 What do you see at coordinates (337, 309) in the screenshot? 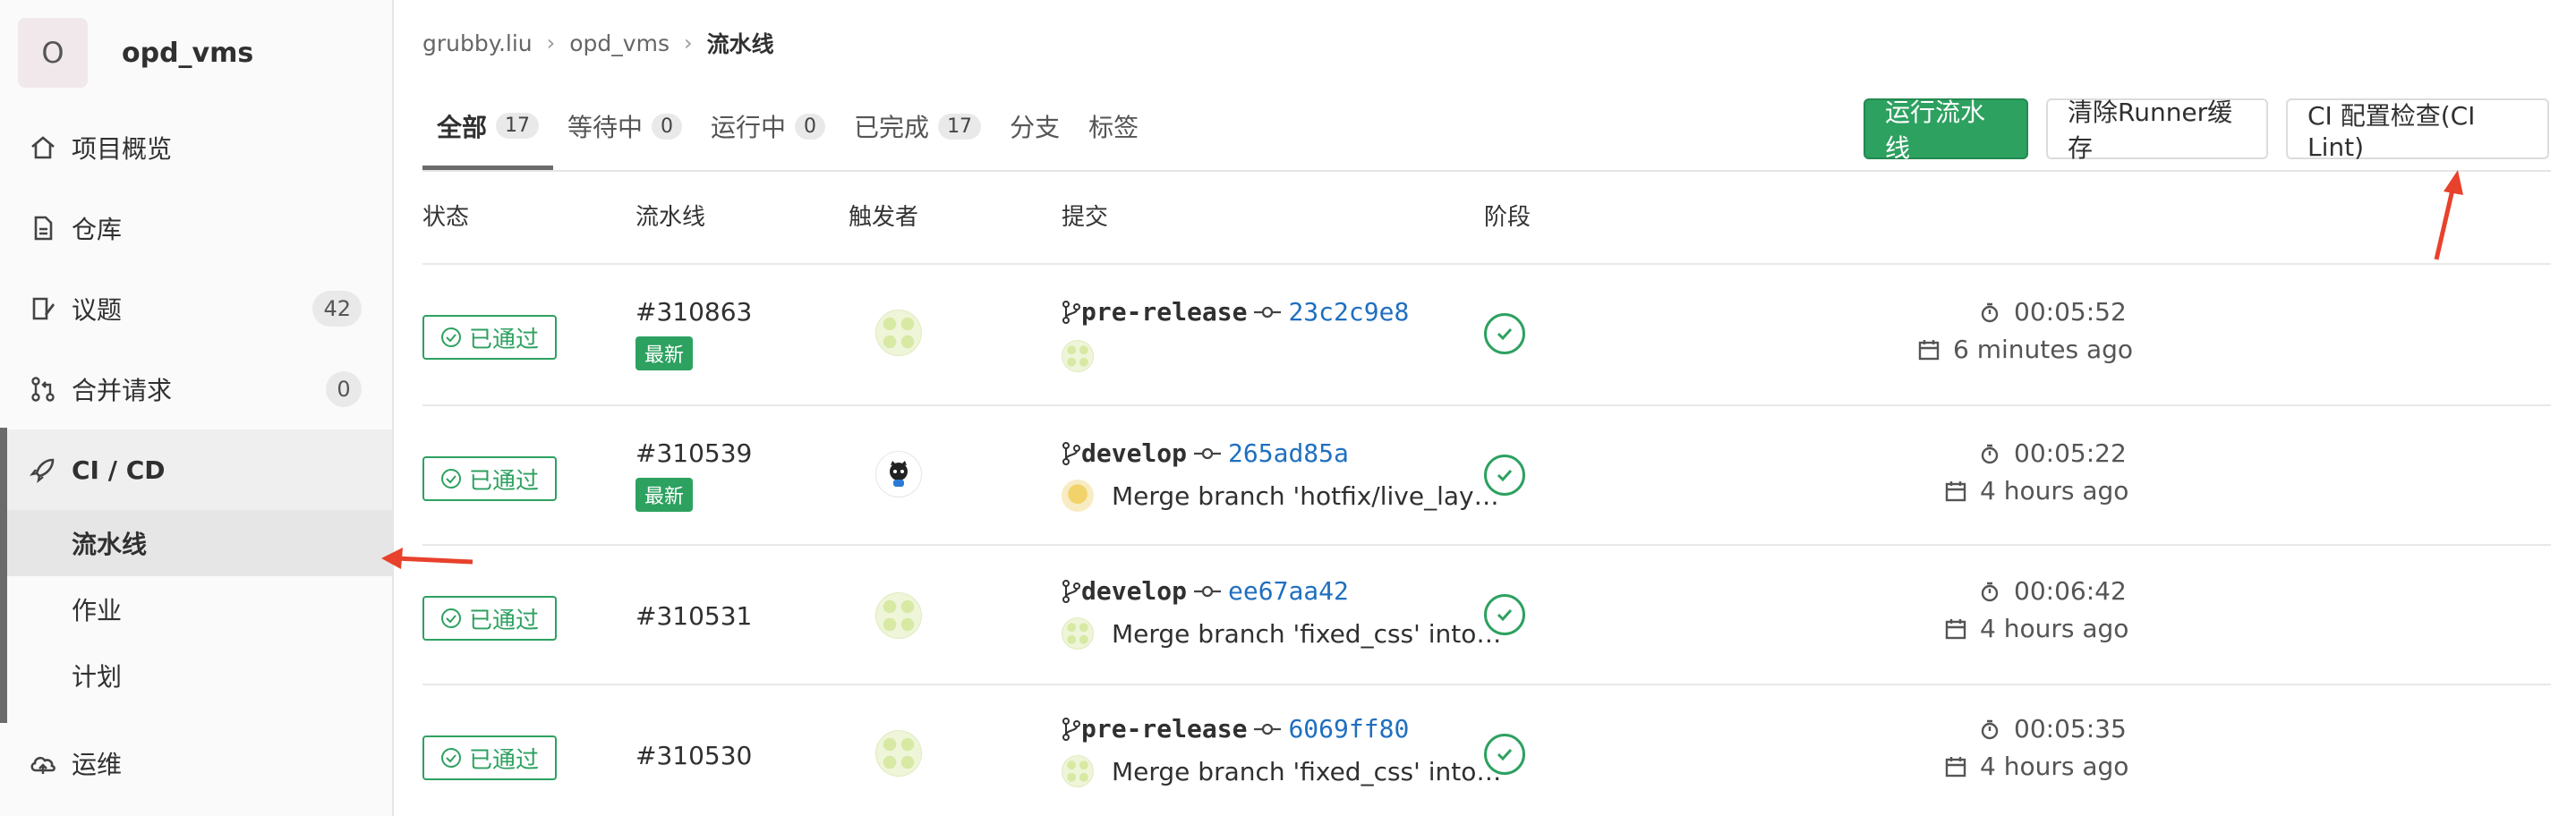
I see `issues-count-badge: 42` at bounding box center [337, 309].